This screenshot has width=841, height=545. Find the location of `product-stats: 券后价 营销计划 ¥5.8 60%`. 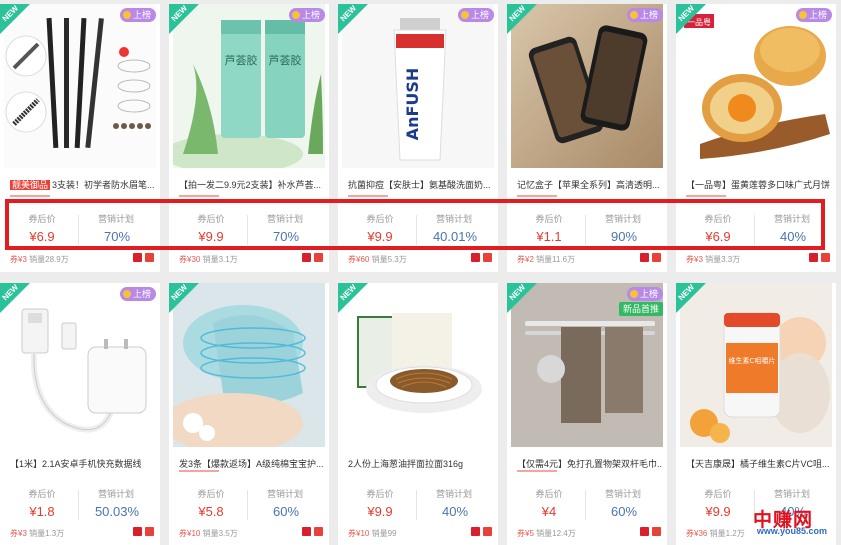

product-stats: 券后价 营销计划 ¥5.8 60% is located at coordinates (249, 504).